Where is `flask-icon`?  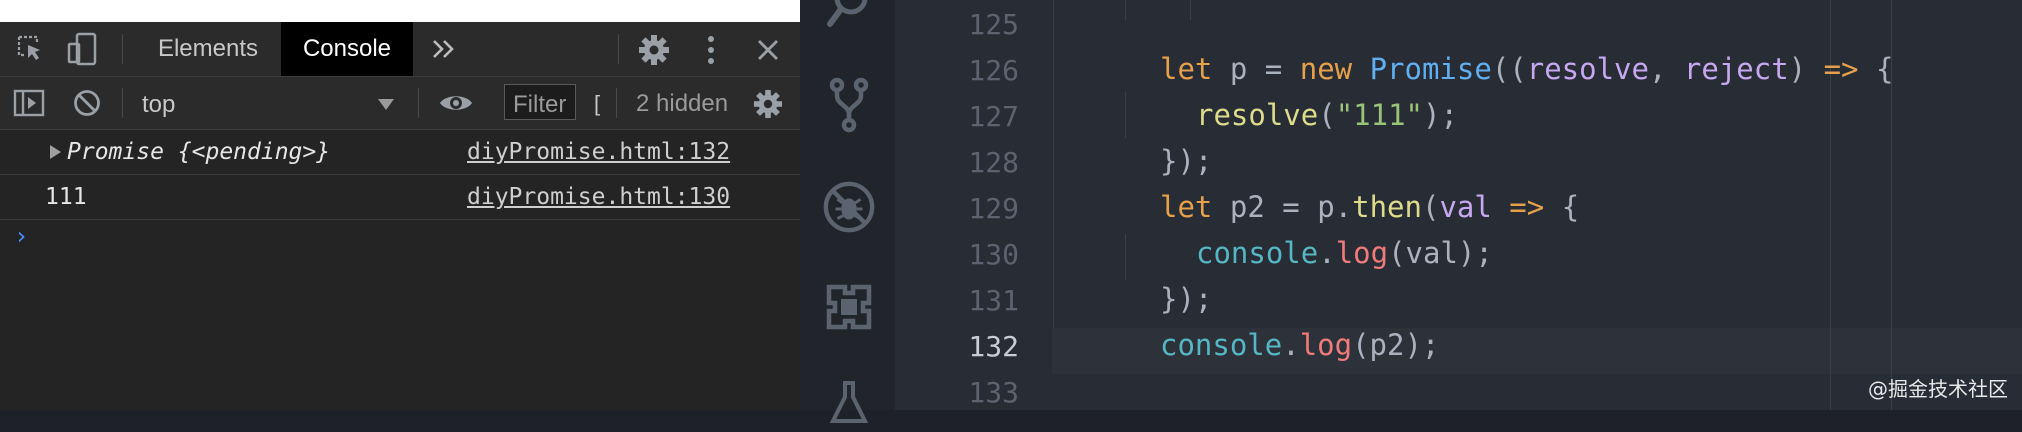 flask-icon is located at coordinates (849, 405).